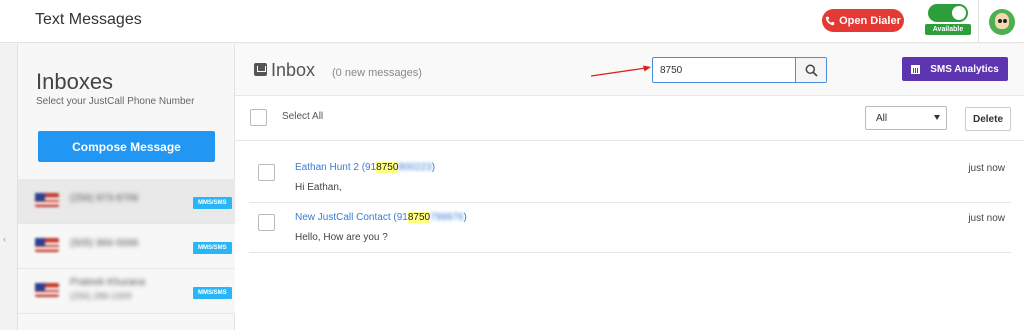 The height and width of the screenshot is (330, 1024). Describe the element at coordinates (75, 81) in the screenshot. I see `sidebar-title: Inboxes` at that location.